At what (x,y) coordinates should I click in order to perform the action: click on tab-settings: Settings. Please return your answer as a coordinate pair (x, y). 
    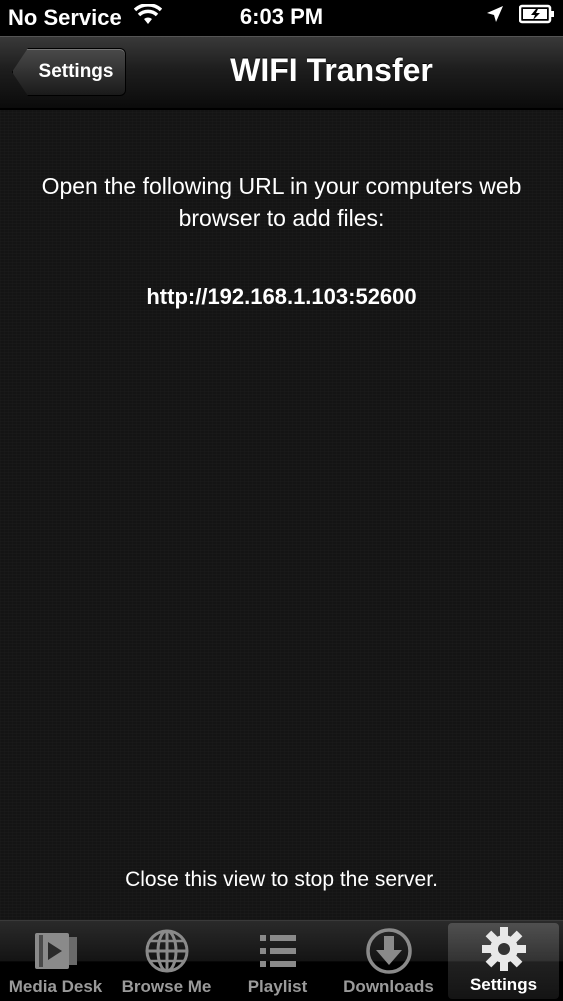
    Looking at the image, I should click on (503, 961).